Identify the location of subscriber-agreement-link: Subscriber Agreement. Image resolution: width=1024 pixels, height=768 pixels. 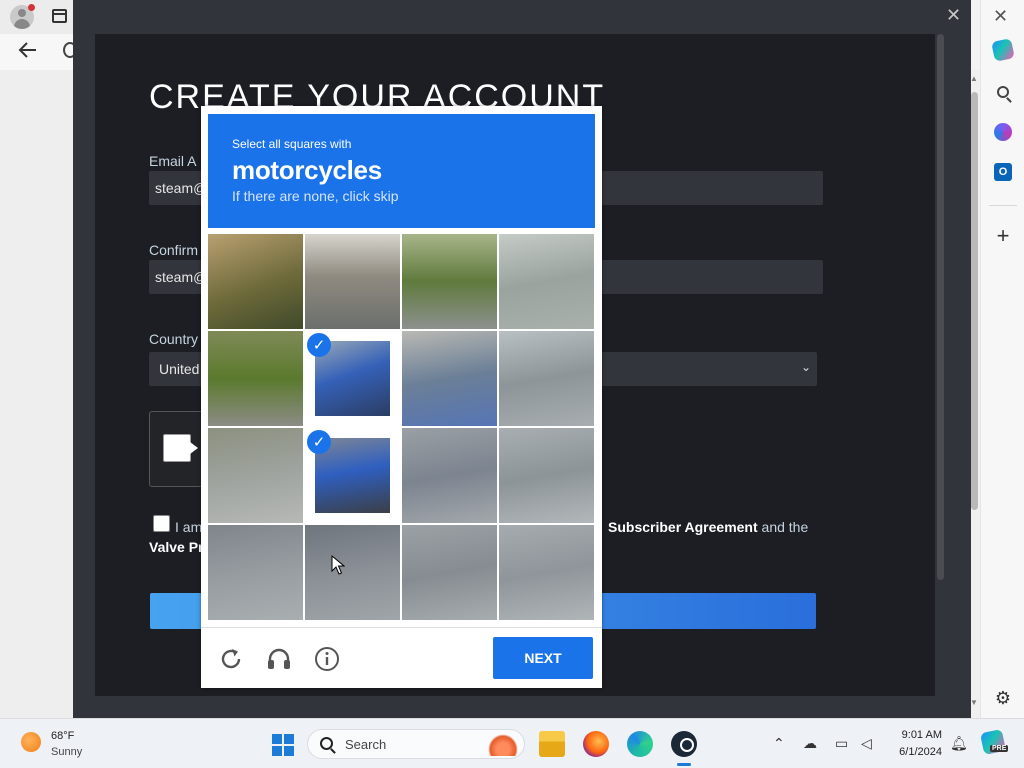
(683, 527).